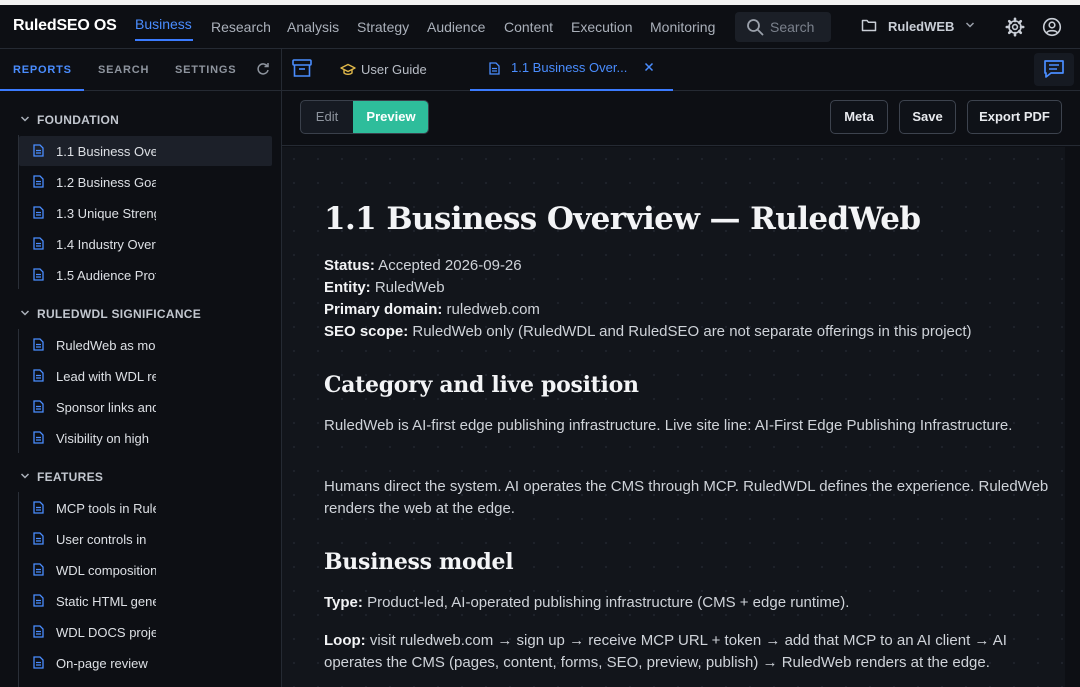  I want to click on chat-icon, so click(1054, 69).